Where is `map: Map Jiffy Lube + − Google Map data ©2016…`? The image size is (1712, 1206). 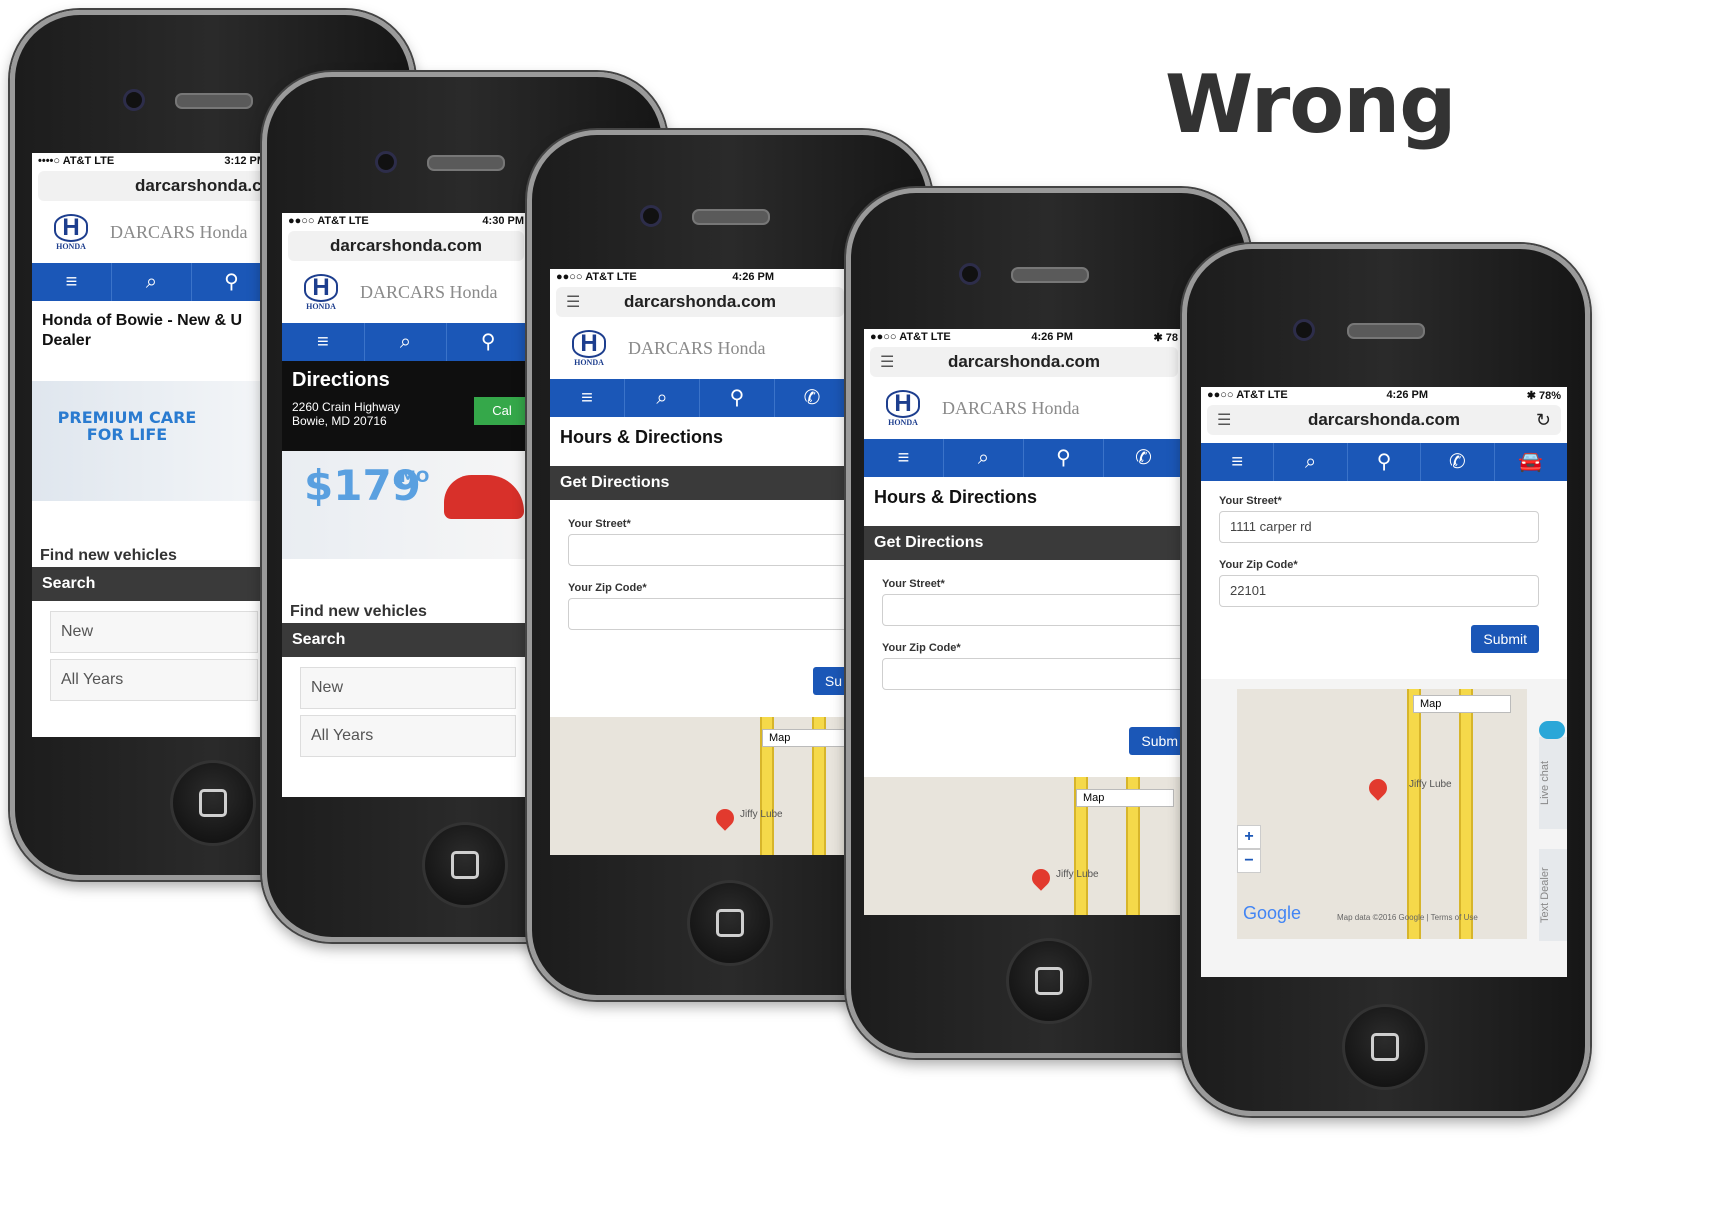
map: Map Jiffy Lube + − Google Map data ©2016… is located at coordinates (1384, 828).